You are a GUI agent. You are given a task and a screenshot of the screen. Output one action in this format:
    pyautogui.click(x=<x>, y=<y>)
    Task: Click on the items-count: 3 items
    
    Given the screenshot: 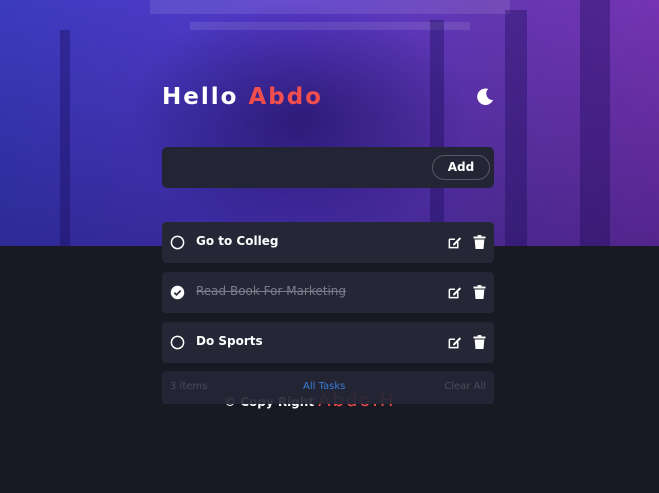 What is the action you would take?
    pyautogui.click(x=189, y=386)
    